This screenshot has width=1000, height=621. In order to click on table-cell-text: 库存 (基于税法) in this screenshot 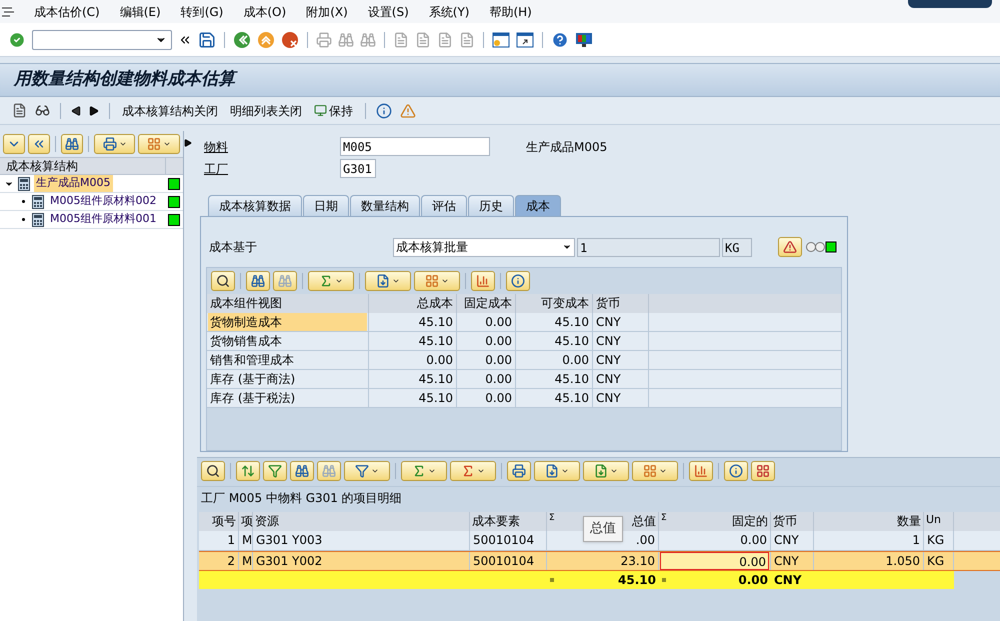, I will do `click(252, 398)`.